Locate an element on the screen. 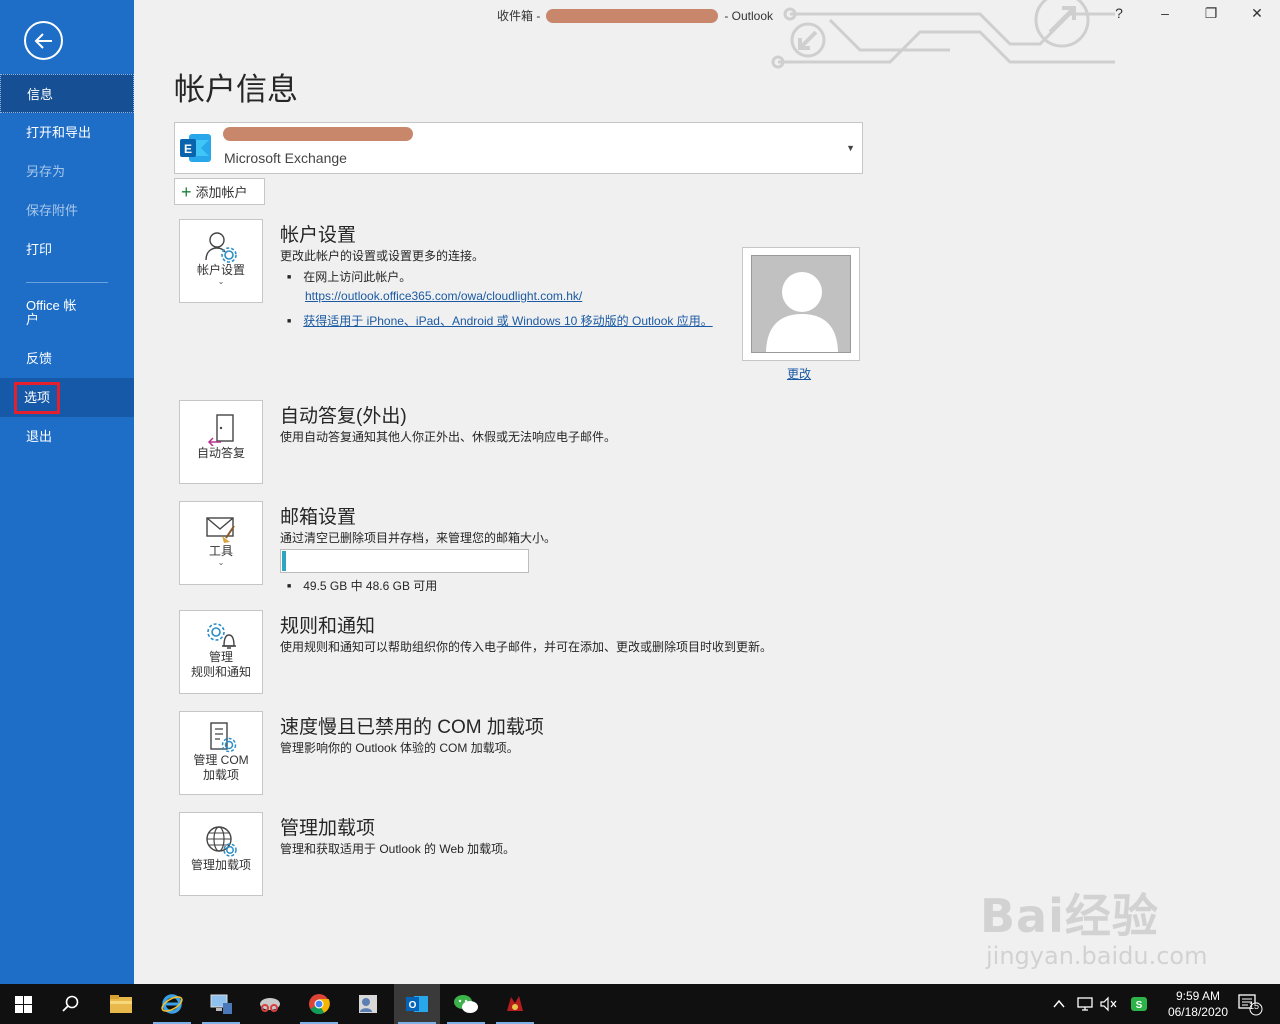  bullet-item: 49.5 GB 中 48.6 GB 可用 is located at coordinates (362, 585).